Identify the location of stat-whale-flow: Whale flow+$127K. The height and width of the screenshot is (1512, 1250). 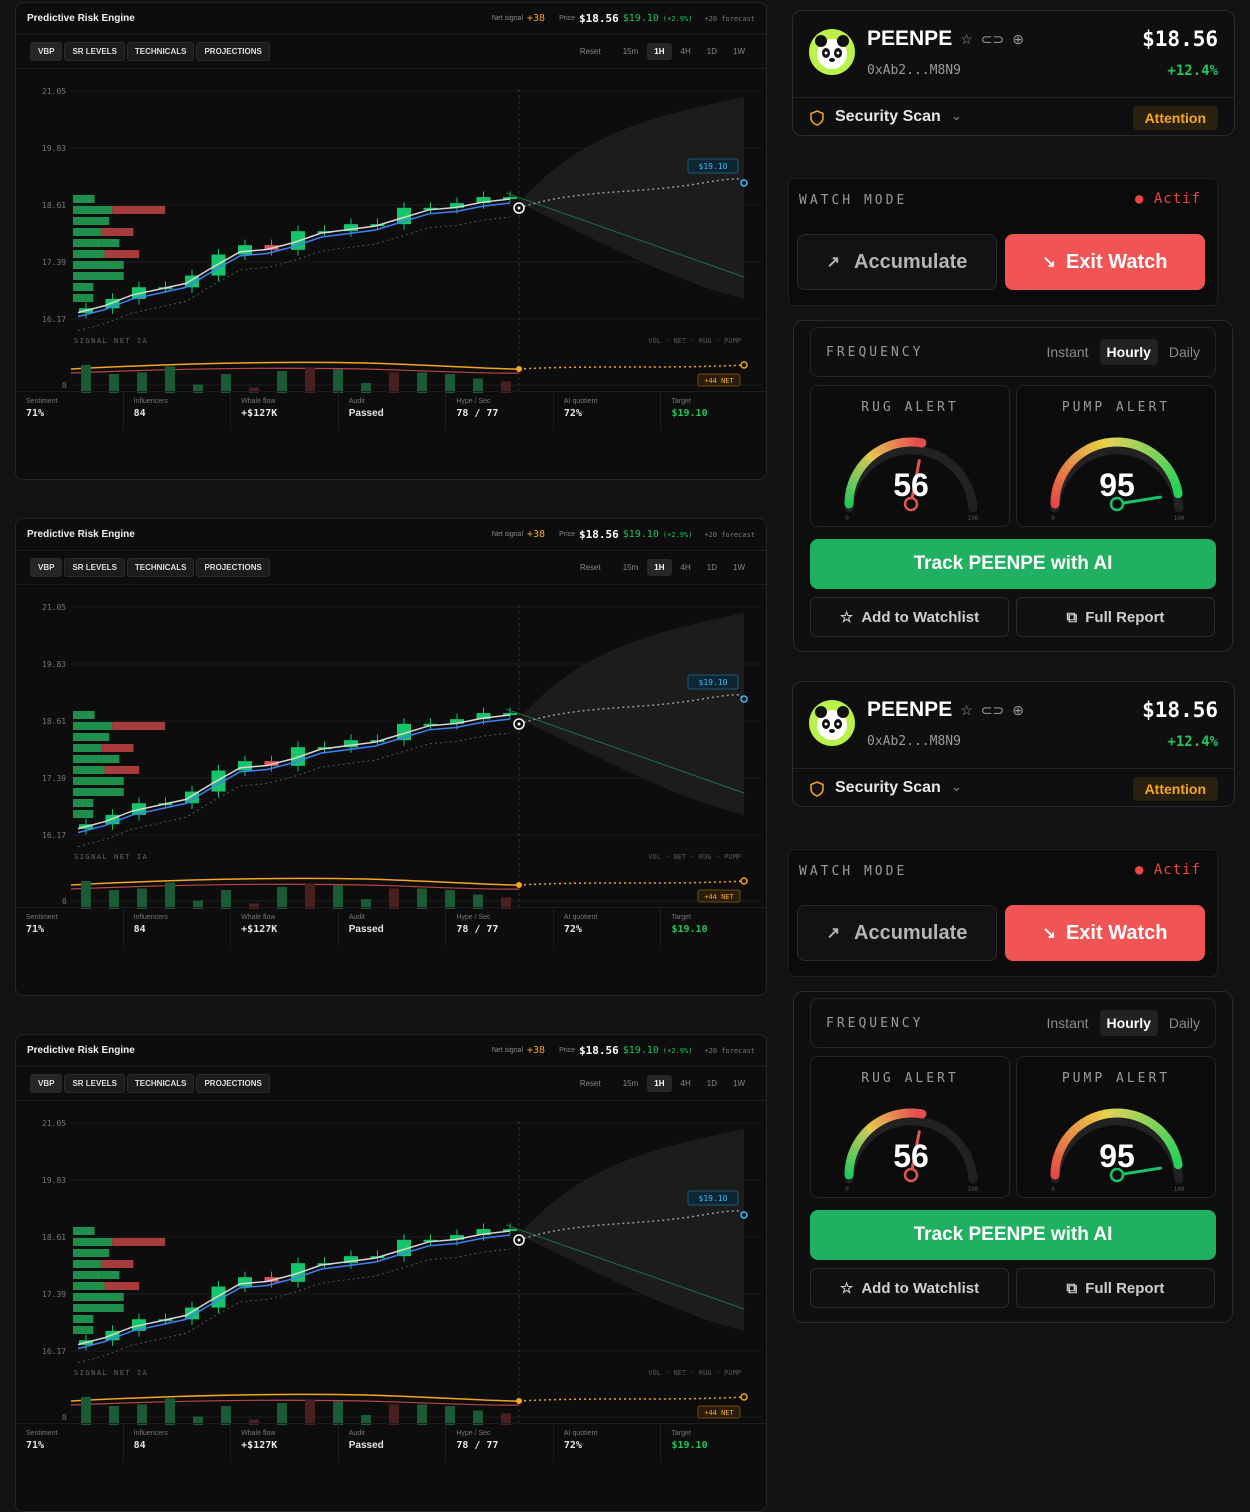
(285, 411).